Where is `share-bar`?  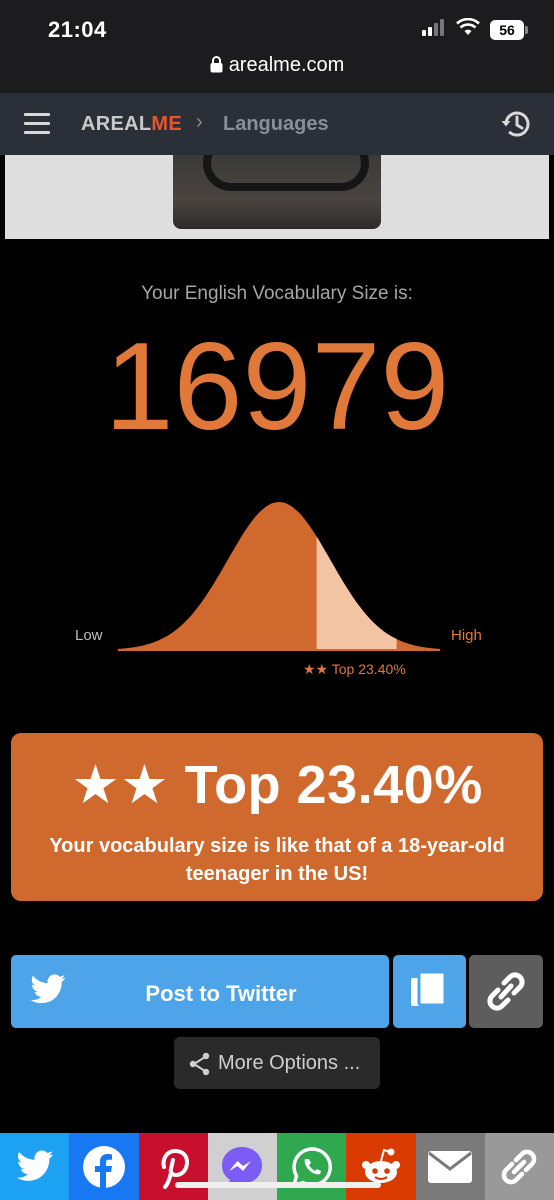 share-bar is located at coordinates (277, 1166).